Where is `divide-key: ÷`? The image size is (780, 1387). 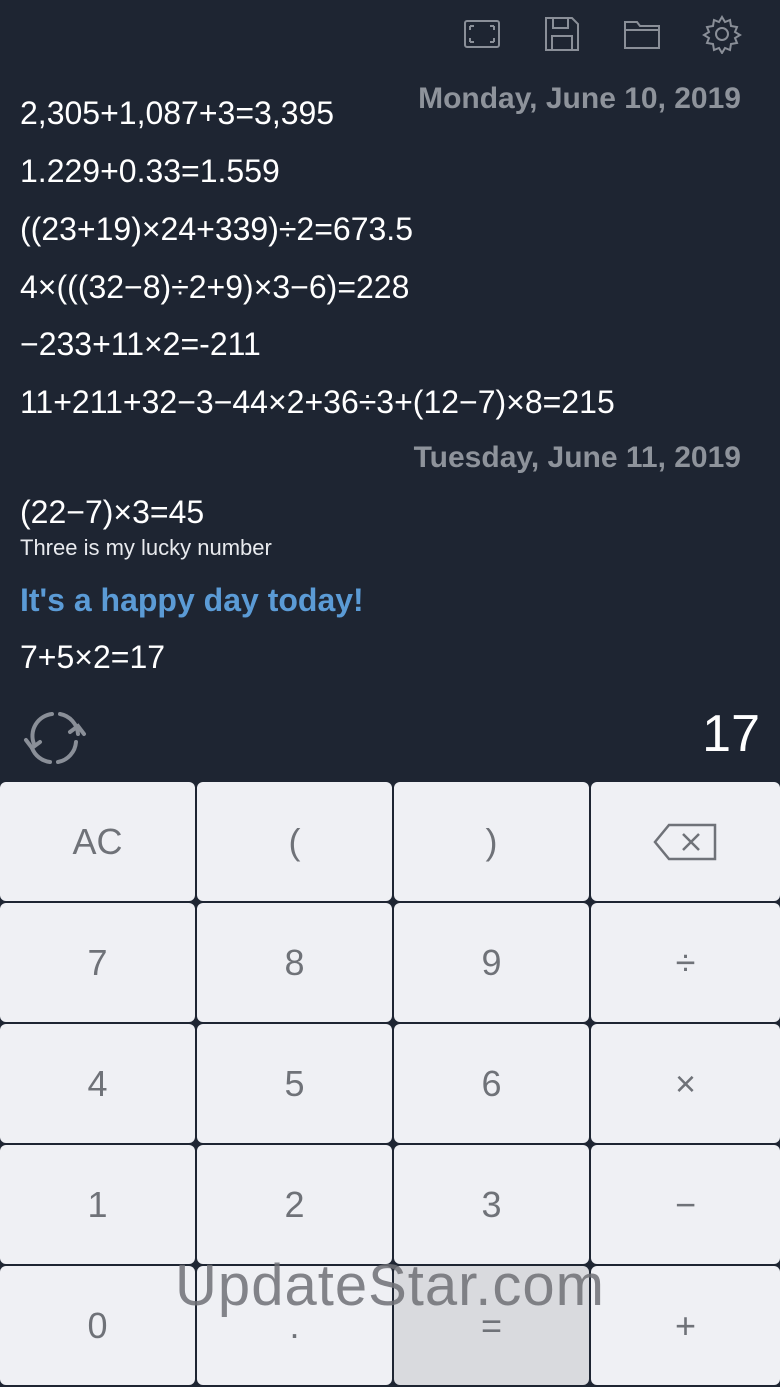 divide-key: ÷ is located at coordinates (685, 962).